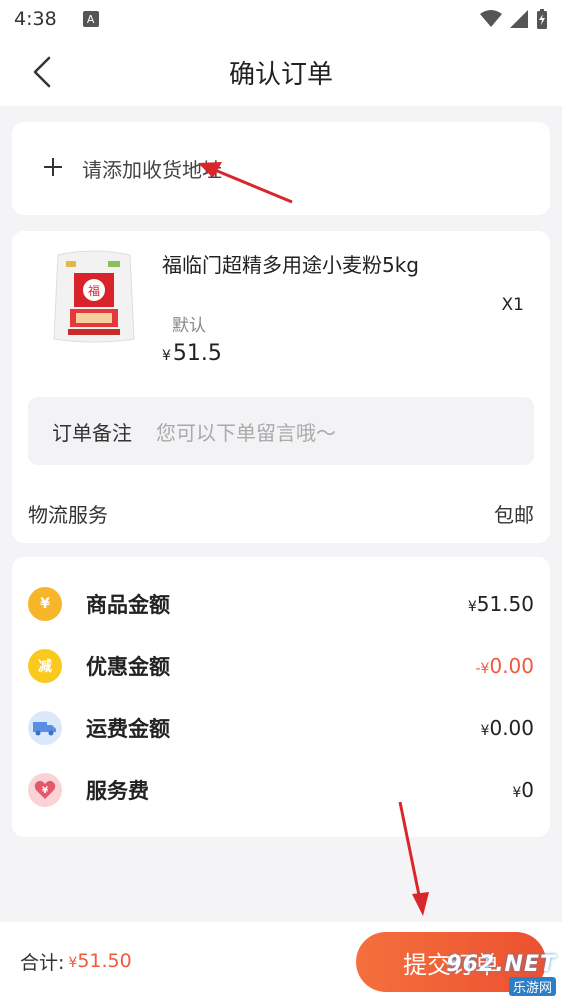  What do you see at coordinates (281, 19) in the screenshot?
I see `status-bar: 4:38 A` at bounding box center [281, 19].